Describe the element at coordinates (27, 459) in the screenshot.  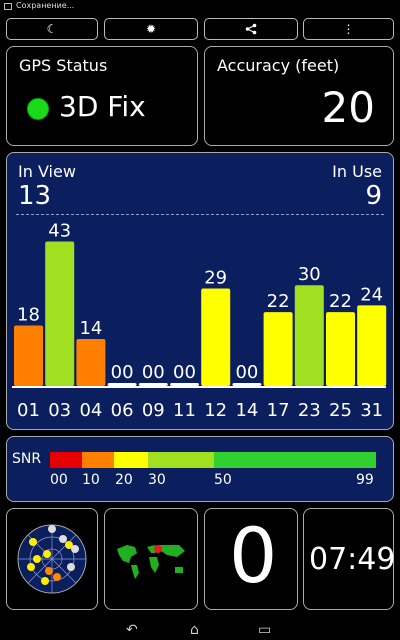
I see `snr-label: SNR` at that location.